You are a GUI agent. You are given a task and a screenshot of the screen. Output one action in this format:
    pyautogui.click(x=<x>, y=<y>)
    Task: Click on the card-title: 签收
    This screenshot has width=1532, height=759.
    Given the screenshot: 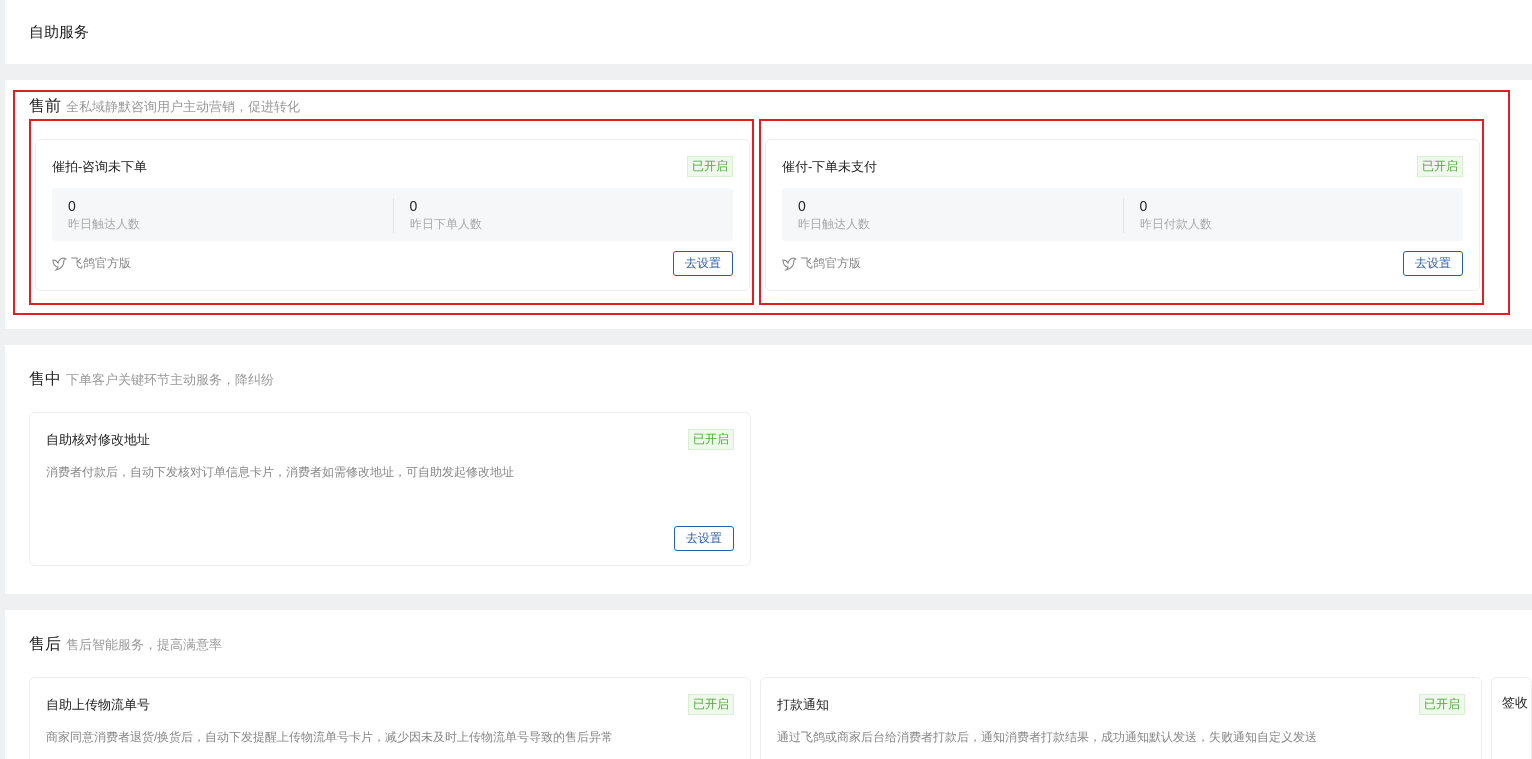 What is the action you would take?
    pyautogui.click(x=1515, y=703)
    